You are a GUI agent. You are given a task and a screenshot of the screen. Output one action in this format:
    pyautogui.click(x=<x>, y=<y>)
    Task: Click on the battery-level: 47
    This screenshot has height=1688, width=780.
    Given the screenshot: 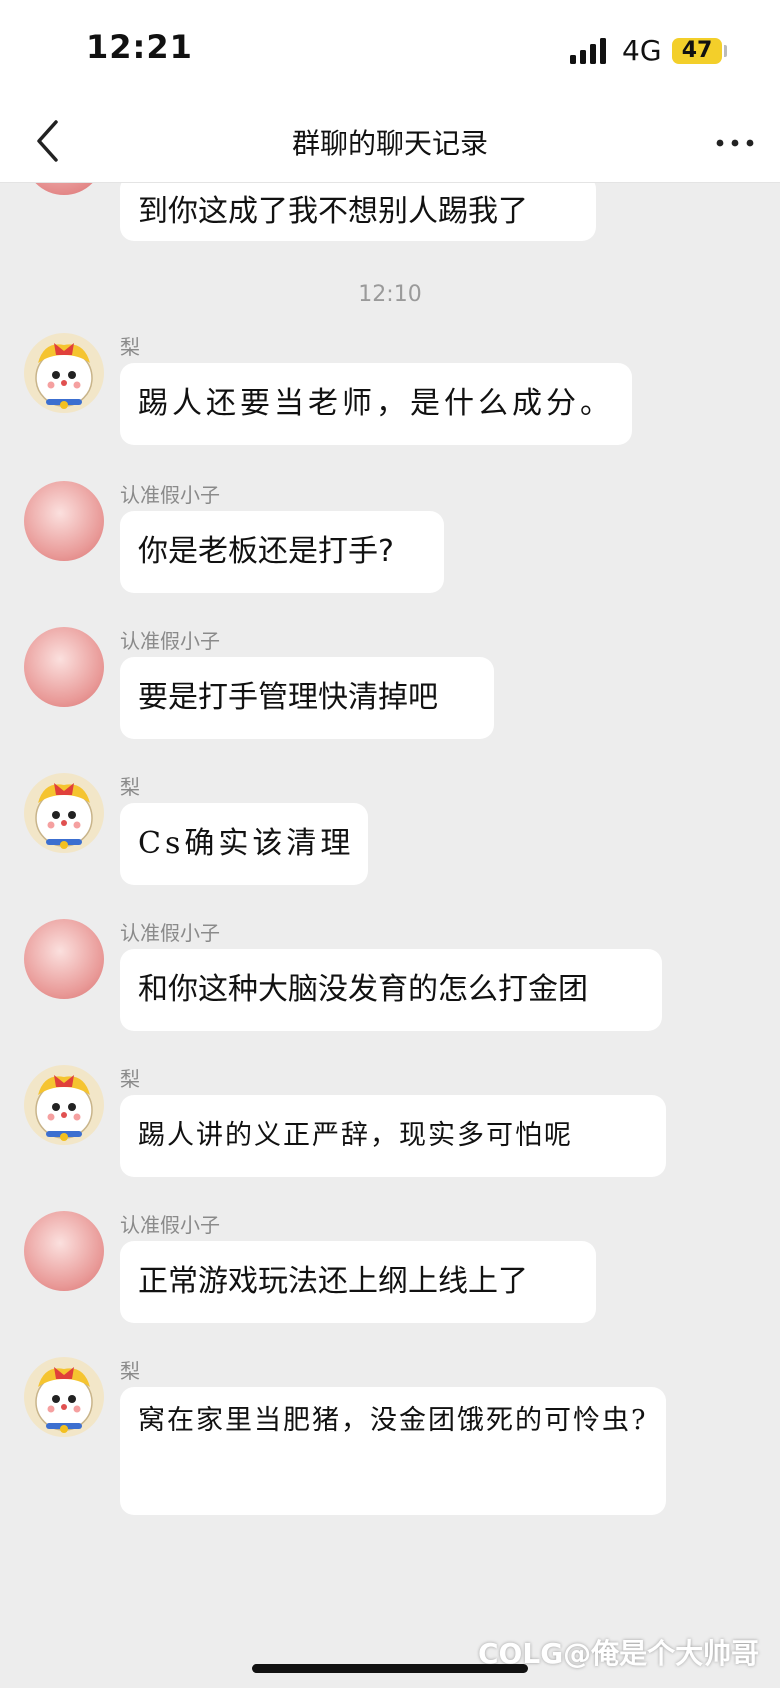 What is the action you would take?
    pyautogui.click(x=697, y=50)
    